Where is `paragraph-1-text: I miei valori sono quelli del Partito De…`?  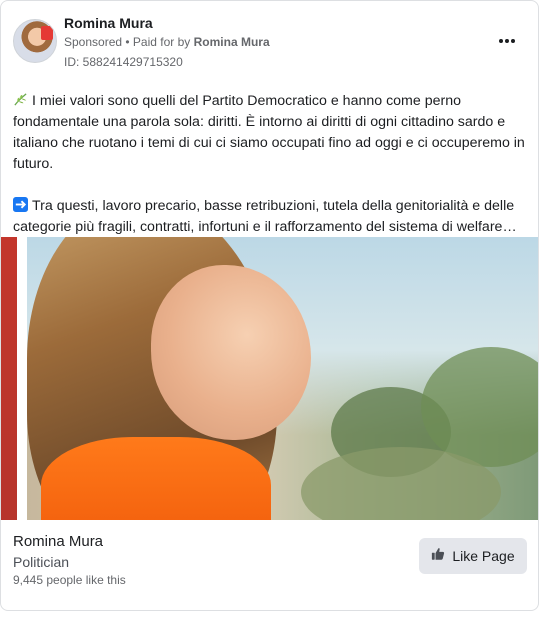
paragraph-1-text: I miei valori sono quelli del Partito De… is located at coordinates (269, 132).